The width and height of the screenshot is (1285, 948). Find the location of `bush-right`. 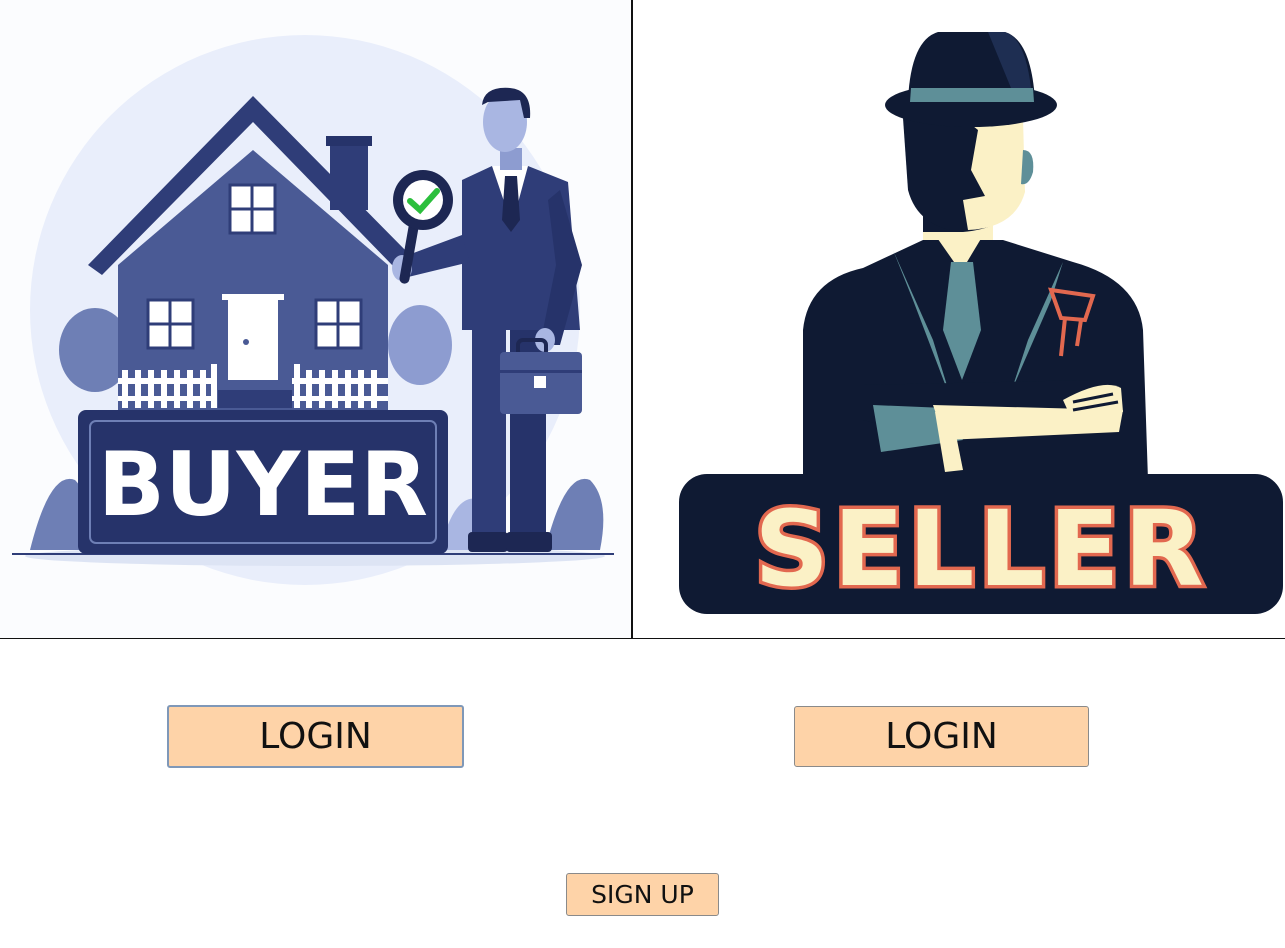

bush-right is located at coordinates (420, 345).